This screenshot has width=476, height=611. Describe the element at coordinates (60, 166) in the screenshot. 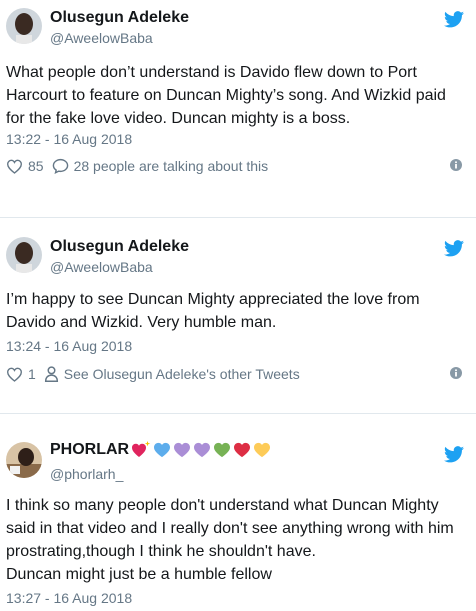

I see `reply-bubble-icon` at that location.